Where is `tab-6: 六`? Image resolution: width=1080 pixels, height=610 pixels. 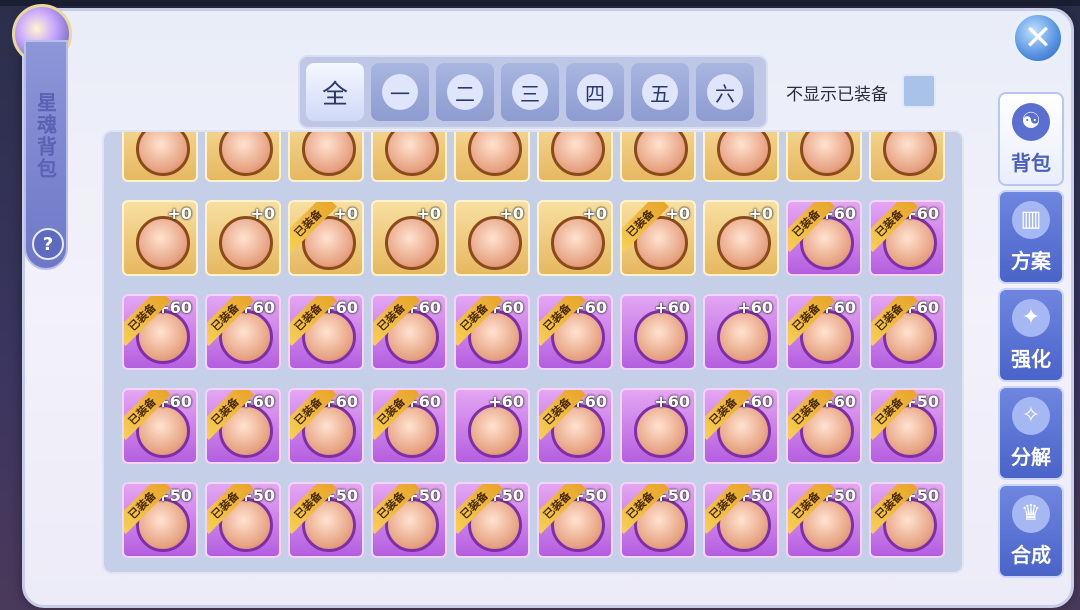 tab-6: 六 is located at coordinates (725, 92).